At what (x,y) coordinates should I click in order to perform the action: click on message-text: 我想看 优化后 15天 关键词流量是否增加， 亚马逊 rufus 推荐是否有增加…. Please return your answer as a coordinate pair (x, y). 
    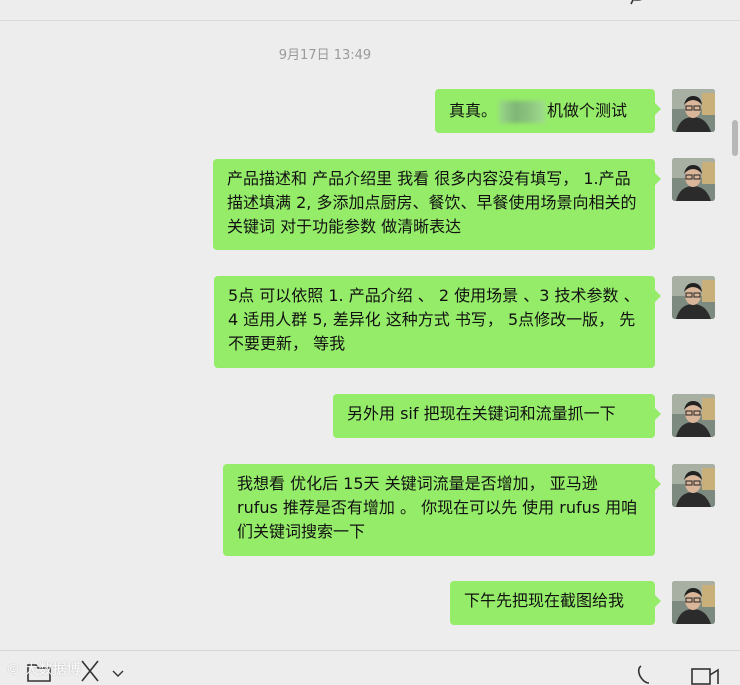
    Looking at the image, I should click on (437, 507).